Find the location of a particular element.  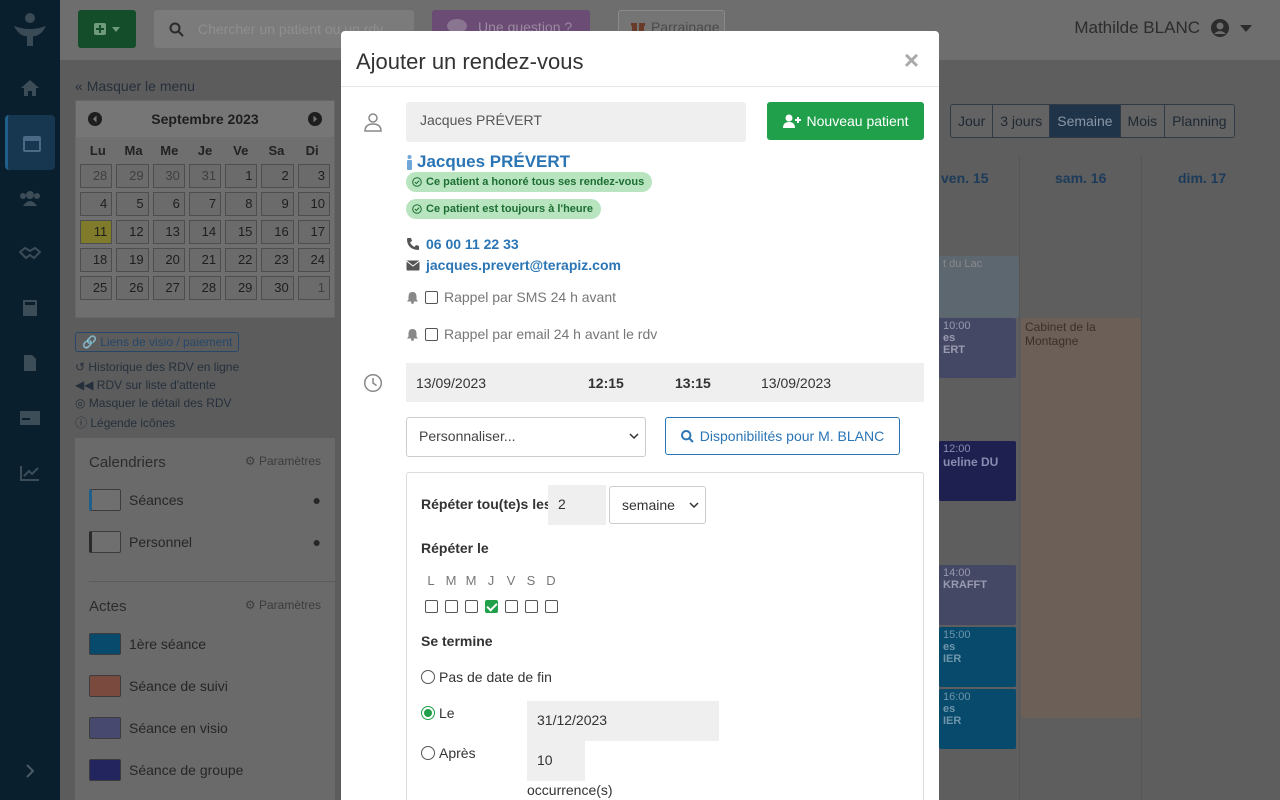

actes-settings-link: ⚙ Paramètres is located at coordinates (283, 606).